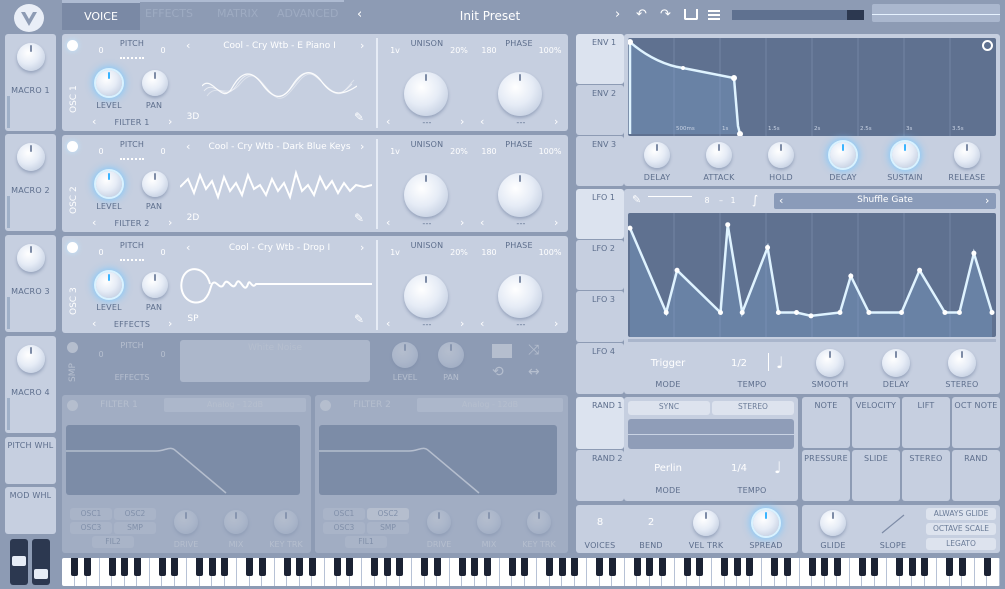 Image resolution: width=1005 pixels, height=589 pixels. Describe the element at coordinates (113, 542) in the screenshot. I see `filter-1-route: FIL2` at that location.